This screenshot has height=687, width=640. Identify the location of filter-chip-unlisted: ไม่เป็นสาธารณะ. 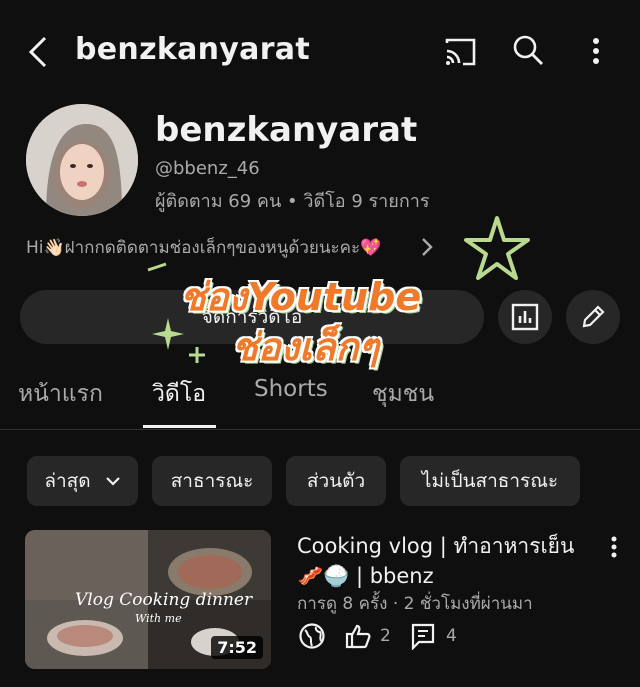
(490, 481).